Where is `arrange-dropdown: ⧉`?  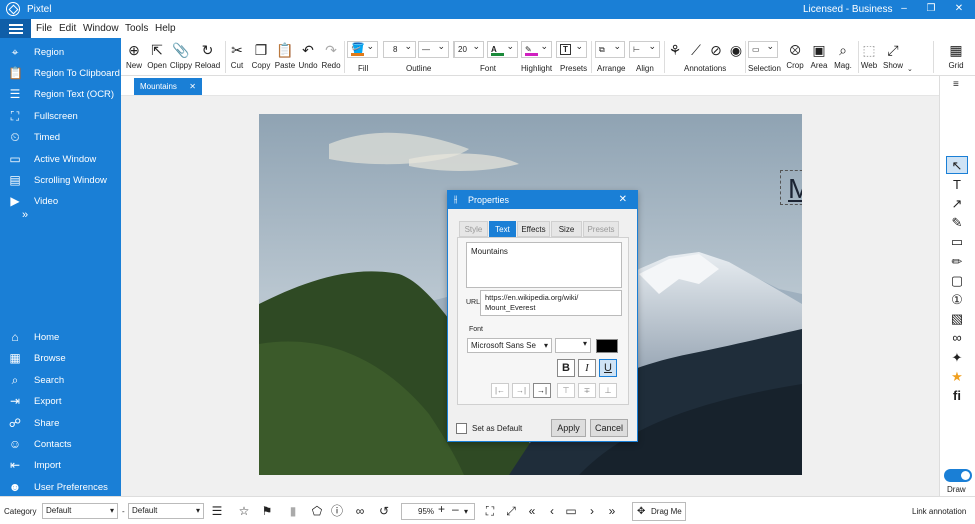
arrange-dropdown: ⧉ is located at coordinates (610, 48).